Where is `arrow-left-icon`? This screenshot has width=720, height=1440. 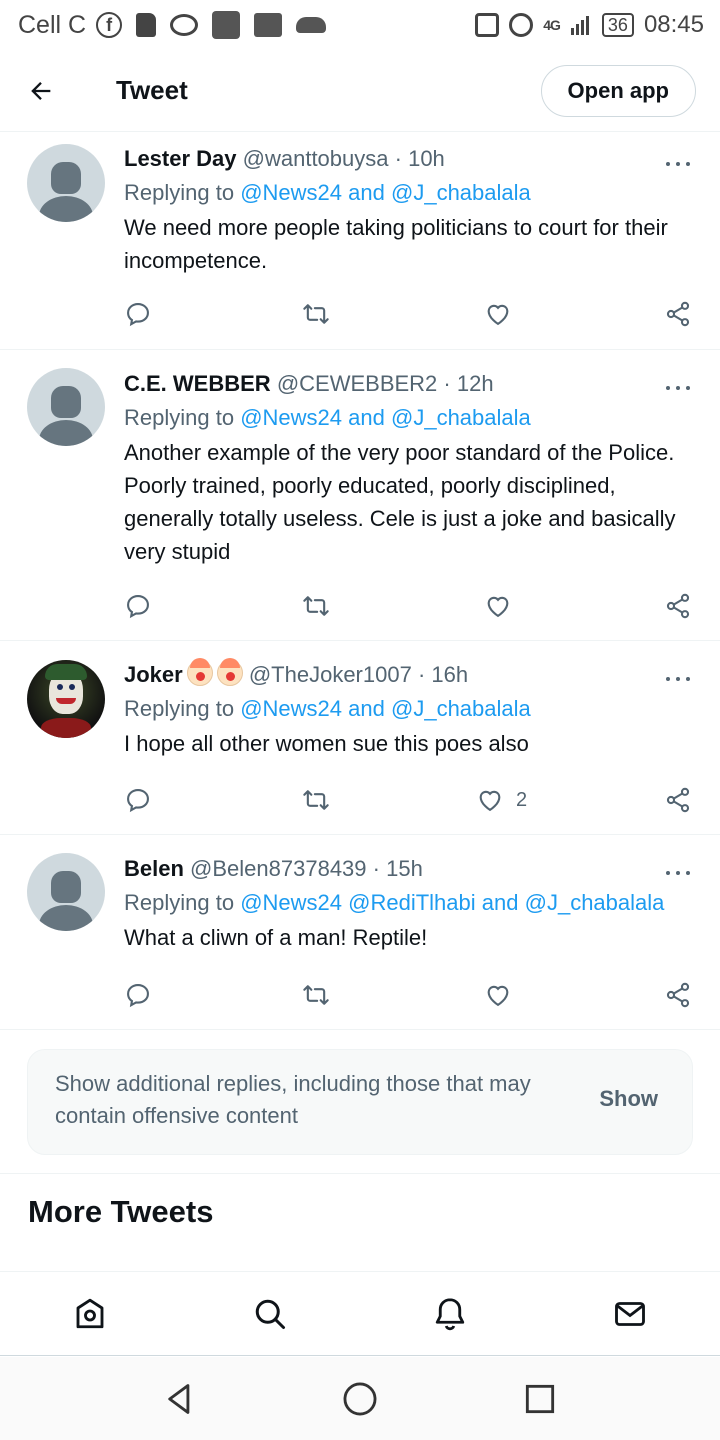 arrow-left-icon is located at coordinates (41, 90).